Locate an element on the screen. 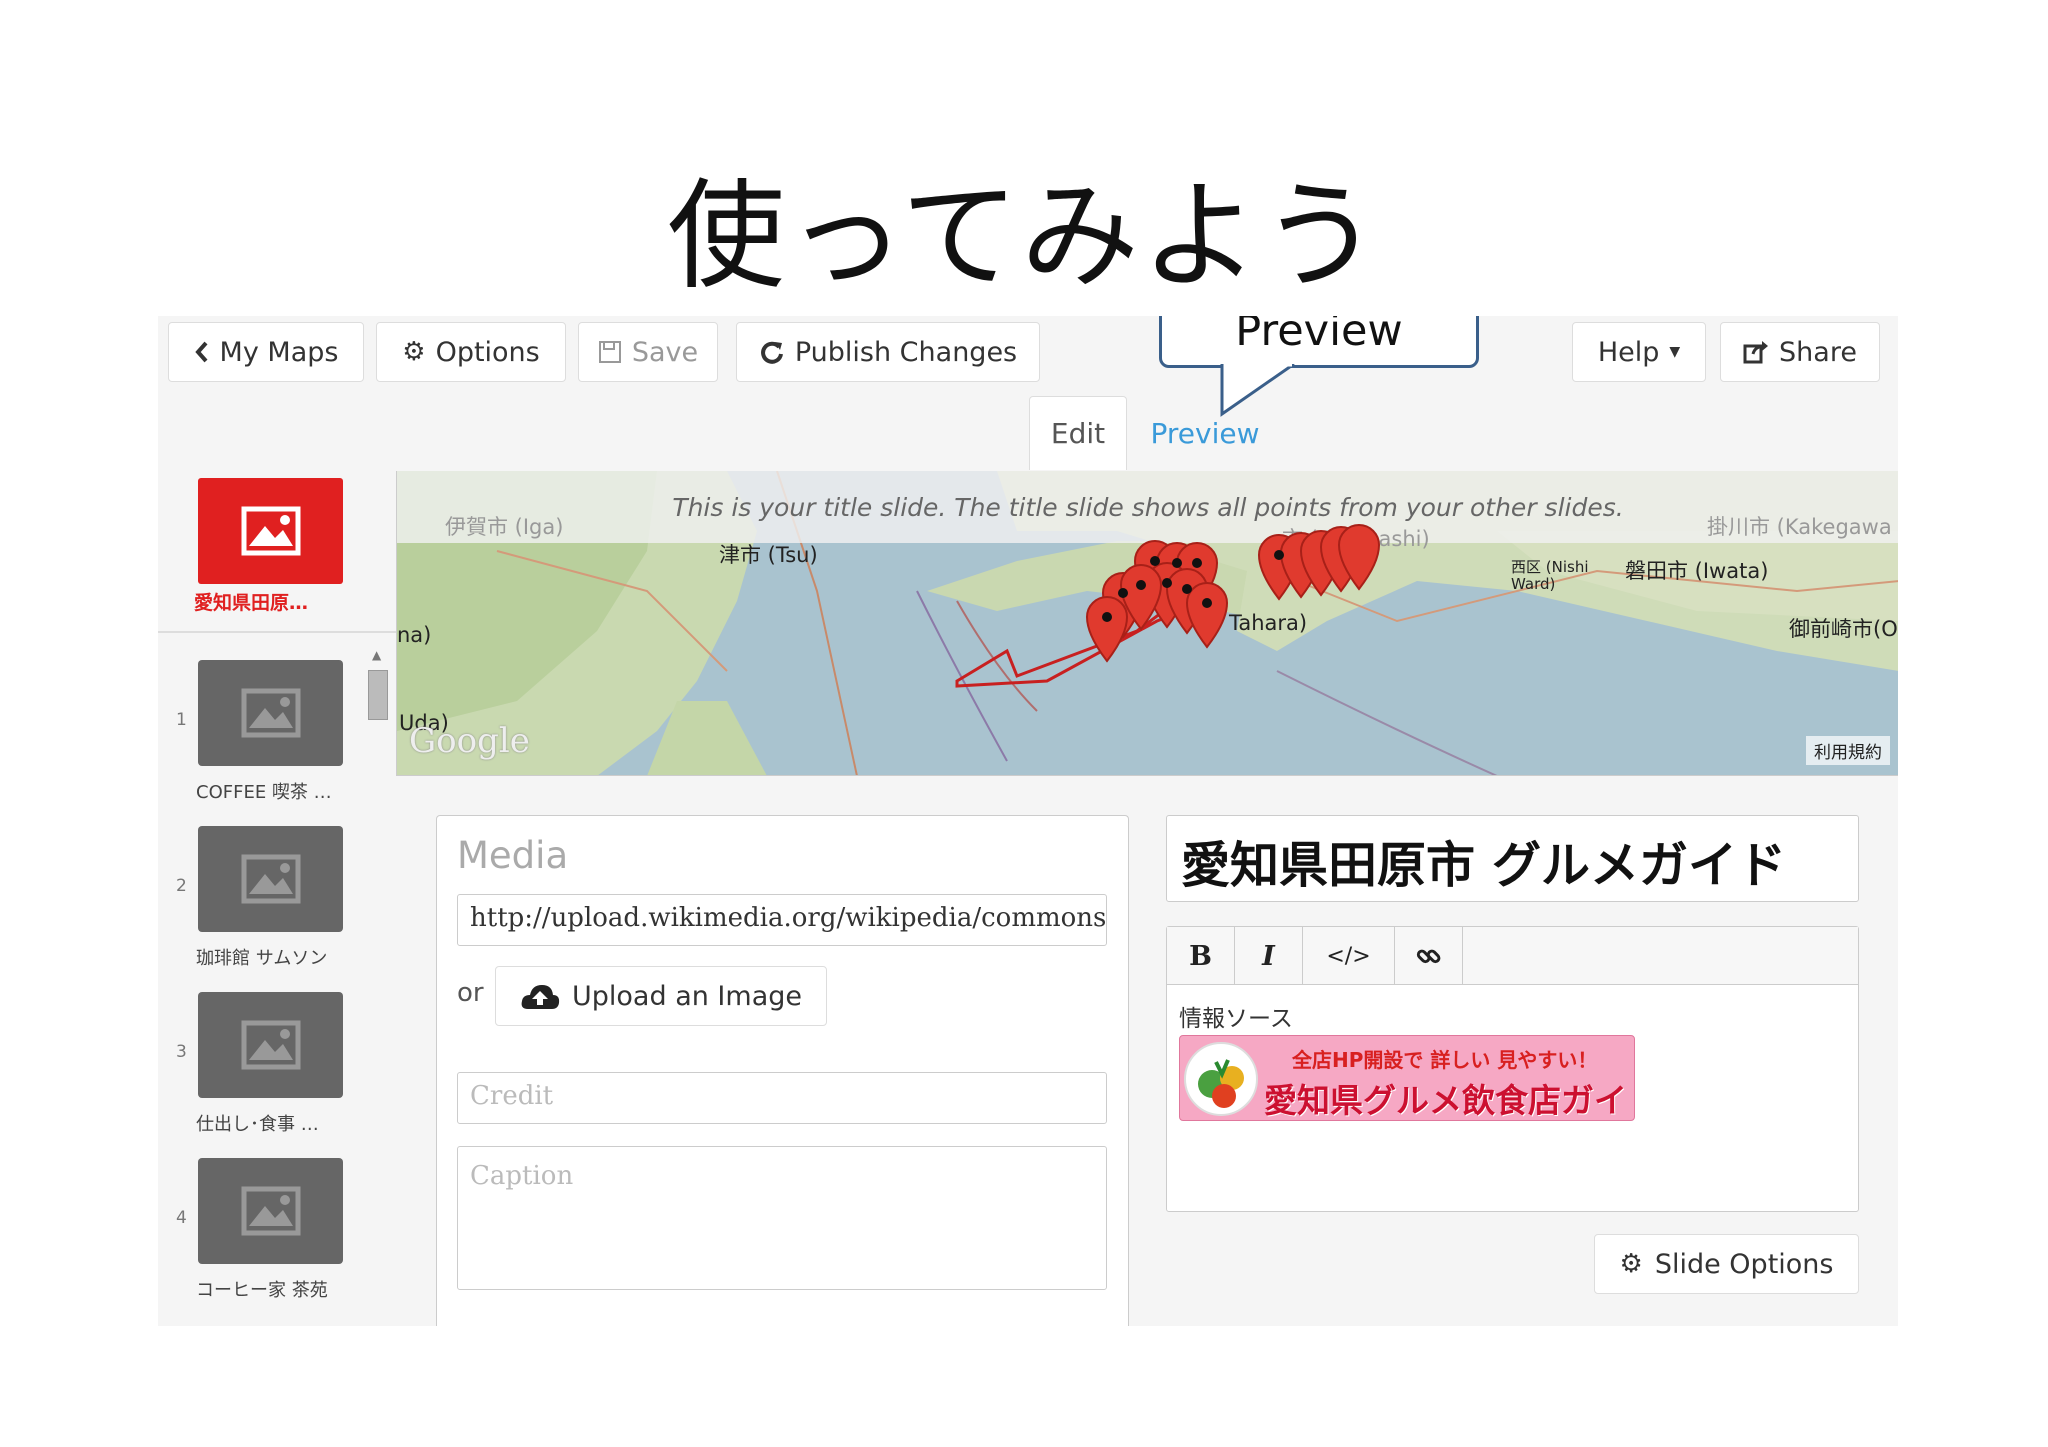 The width and height of the screenshot is (2048, 1447). help-dropdown: Help ▼ is located at coordinates (1639, 352).